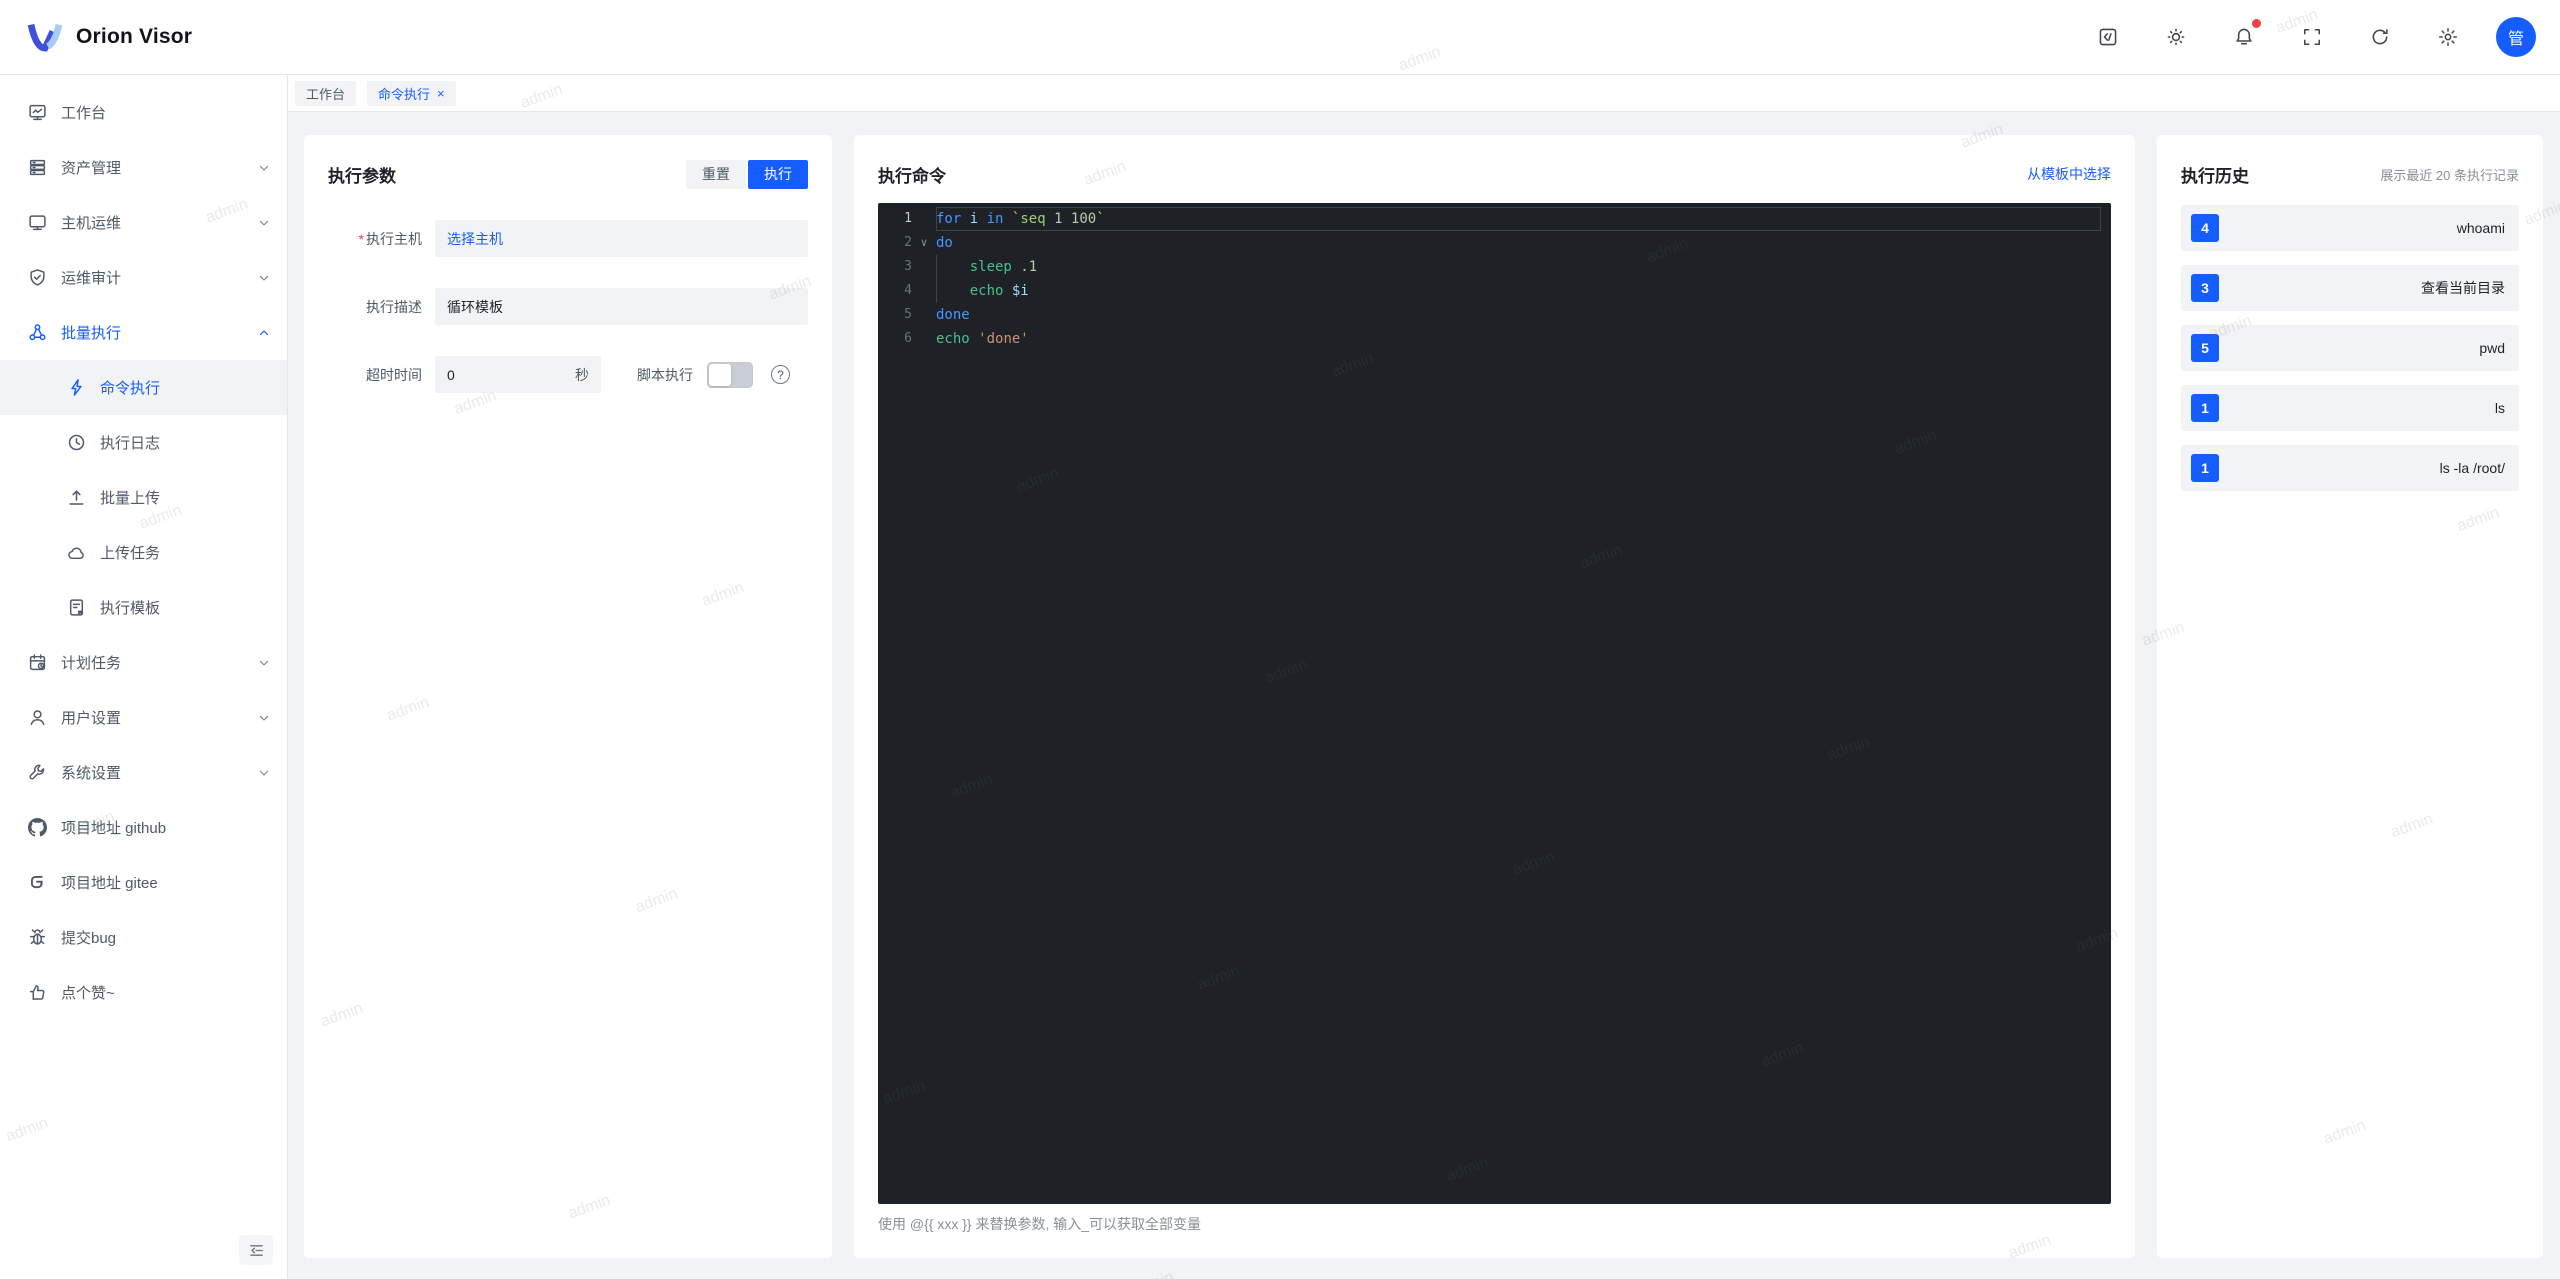 This screenshot has width=2560, height=1279. What do you see at coordinates (780, 374) in the screenshot?
I see `help-icon: ?` at bounding box center [780, 374].